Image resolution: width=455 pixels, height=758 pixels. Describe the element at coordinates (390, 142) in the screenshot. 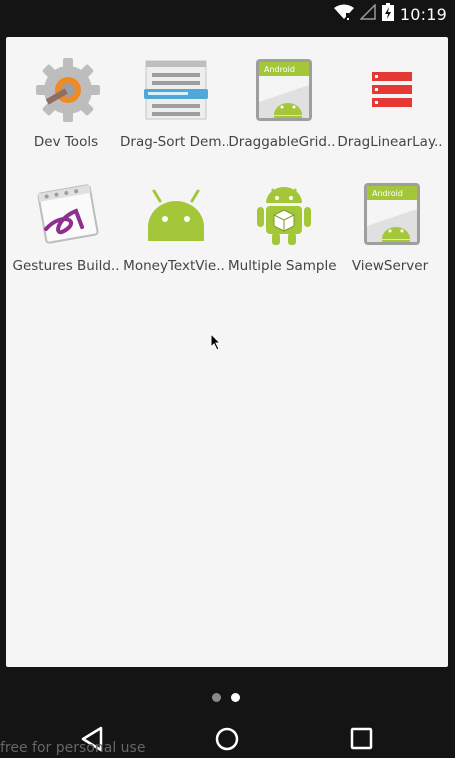

I see `app-label: DragLinearLay..` at that location.